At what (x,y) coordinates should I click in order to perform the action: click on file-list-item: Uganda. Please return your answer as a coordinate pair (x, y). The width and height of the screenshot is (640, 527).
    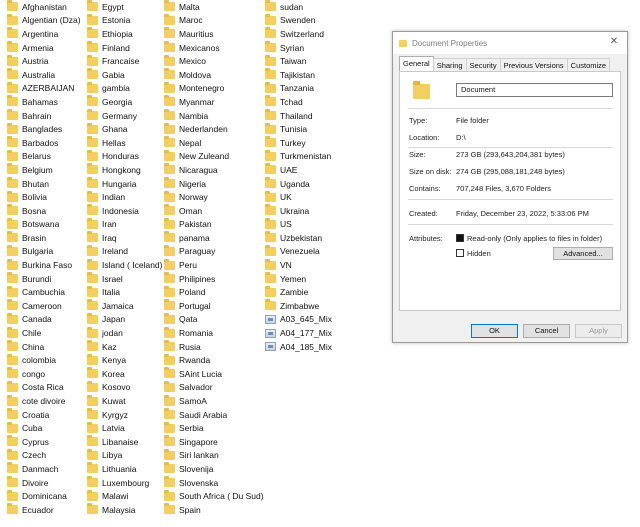
    Looking at the image, I should click on (298, 184).